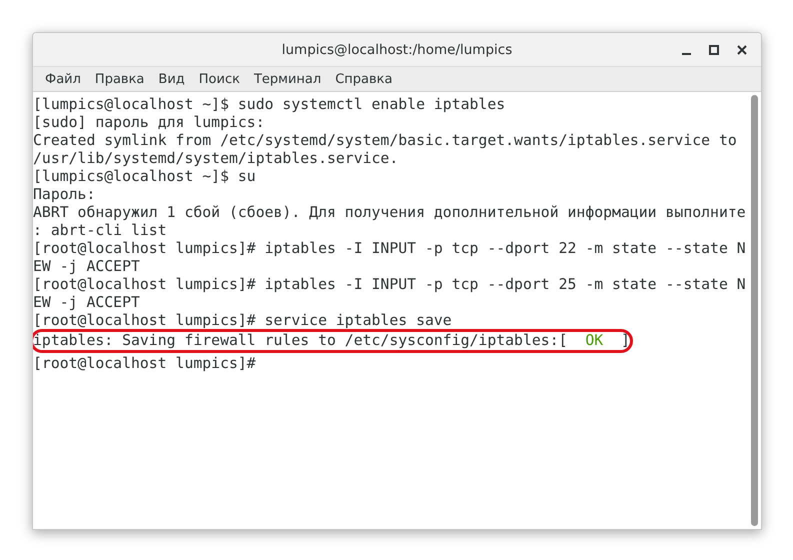 The width and height of the screenshot is (793, 560). What do you see at coordinates (289, 79) in the screenshot?
I see `menu-item: Терминал` at bounding box center [289, 79].